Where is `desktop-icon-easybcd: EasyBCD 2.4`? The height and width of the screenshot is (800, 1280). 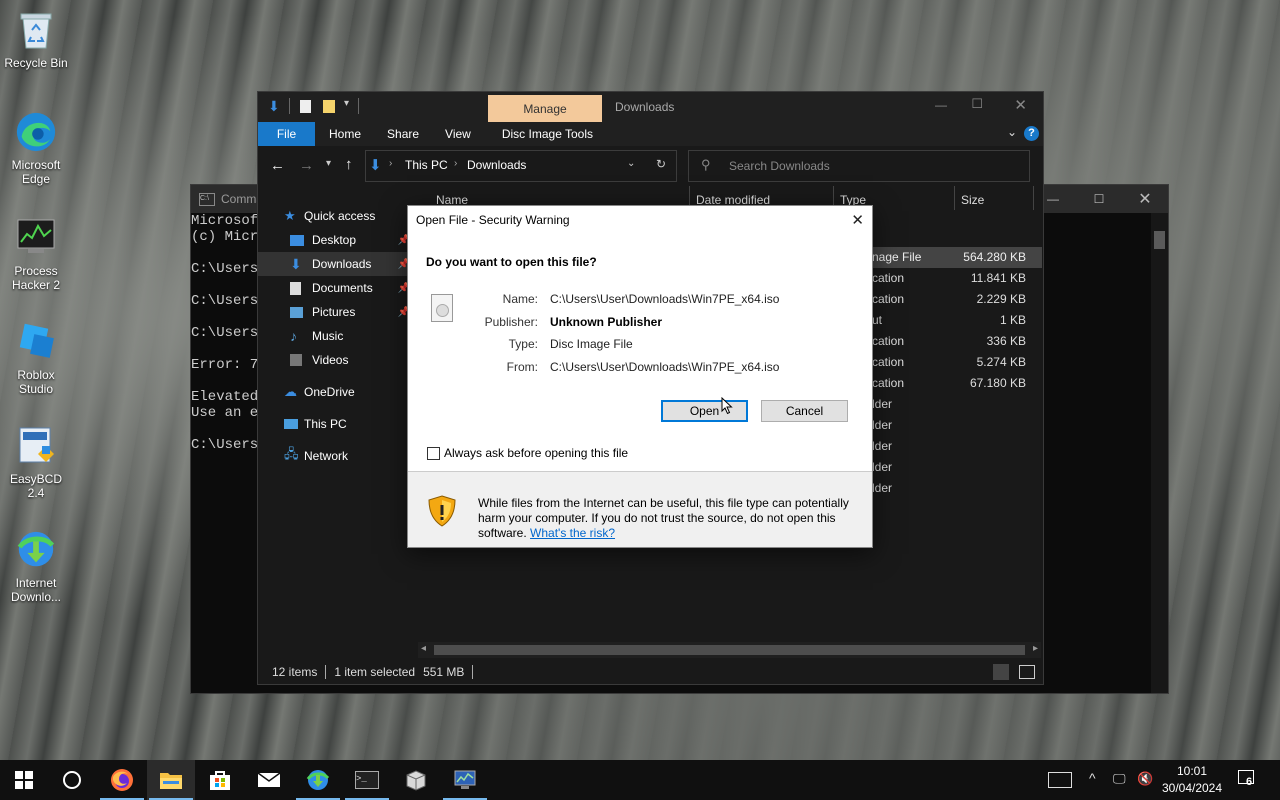 desktop-icon-easybcd: EasyBCD 2.4 is located at coordinates (36, 462).